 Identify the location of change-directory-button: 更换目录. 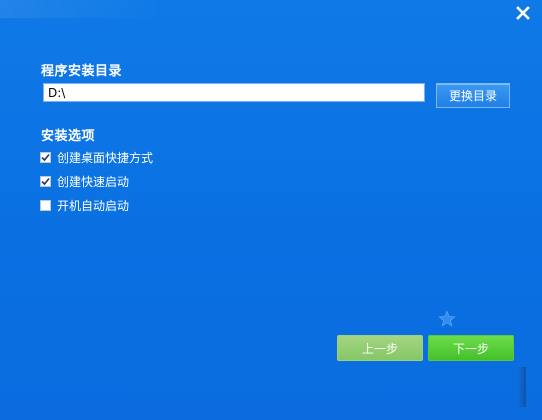
(473, 95).